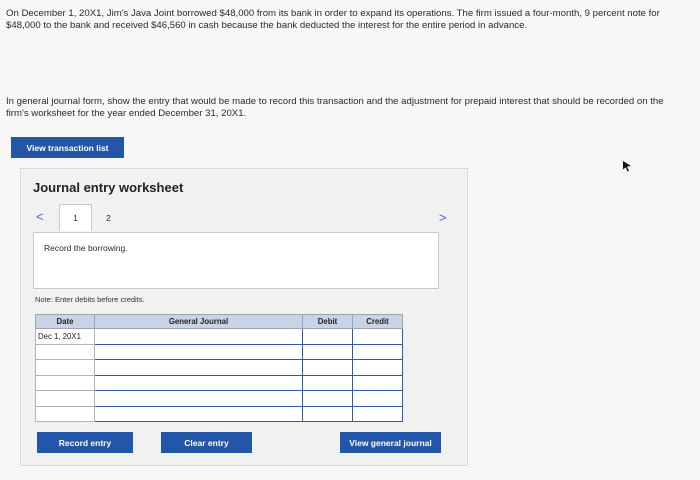 Image resolution: width=700 pixels, height=480 pixels. I want to click on tab-1: 1, so click(75, 217).